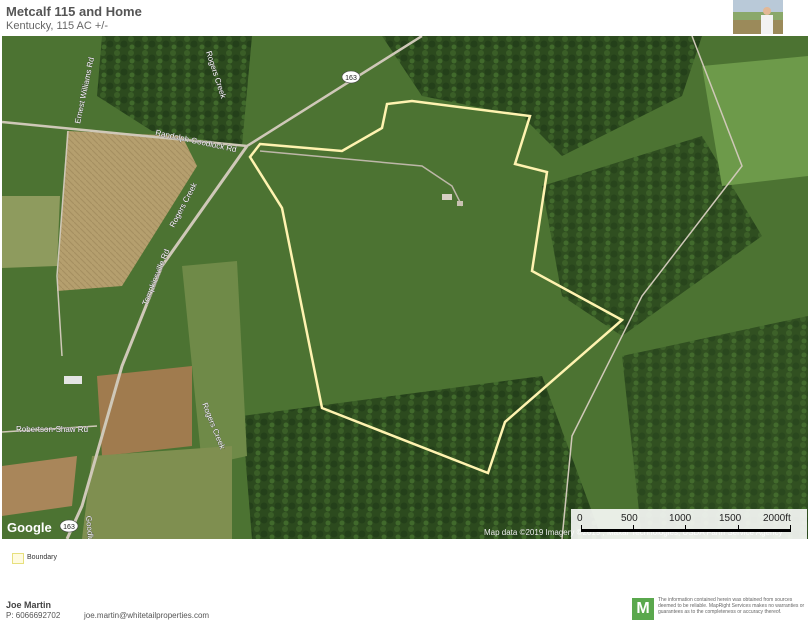 The width and height of the screenshot is (808, 624). Describe the element at coordinates (580, 518) in the screenshot. I see `scale-label-0: 0` at that location.